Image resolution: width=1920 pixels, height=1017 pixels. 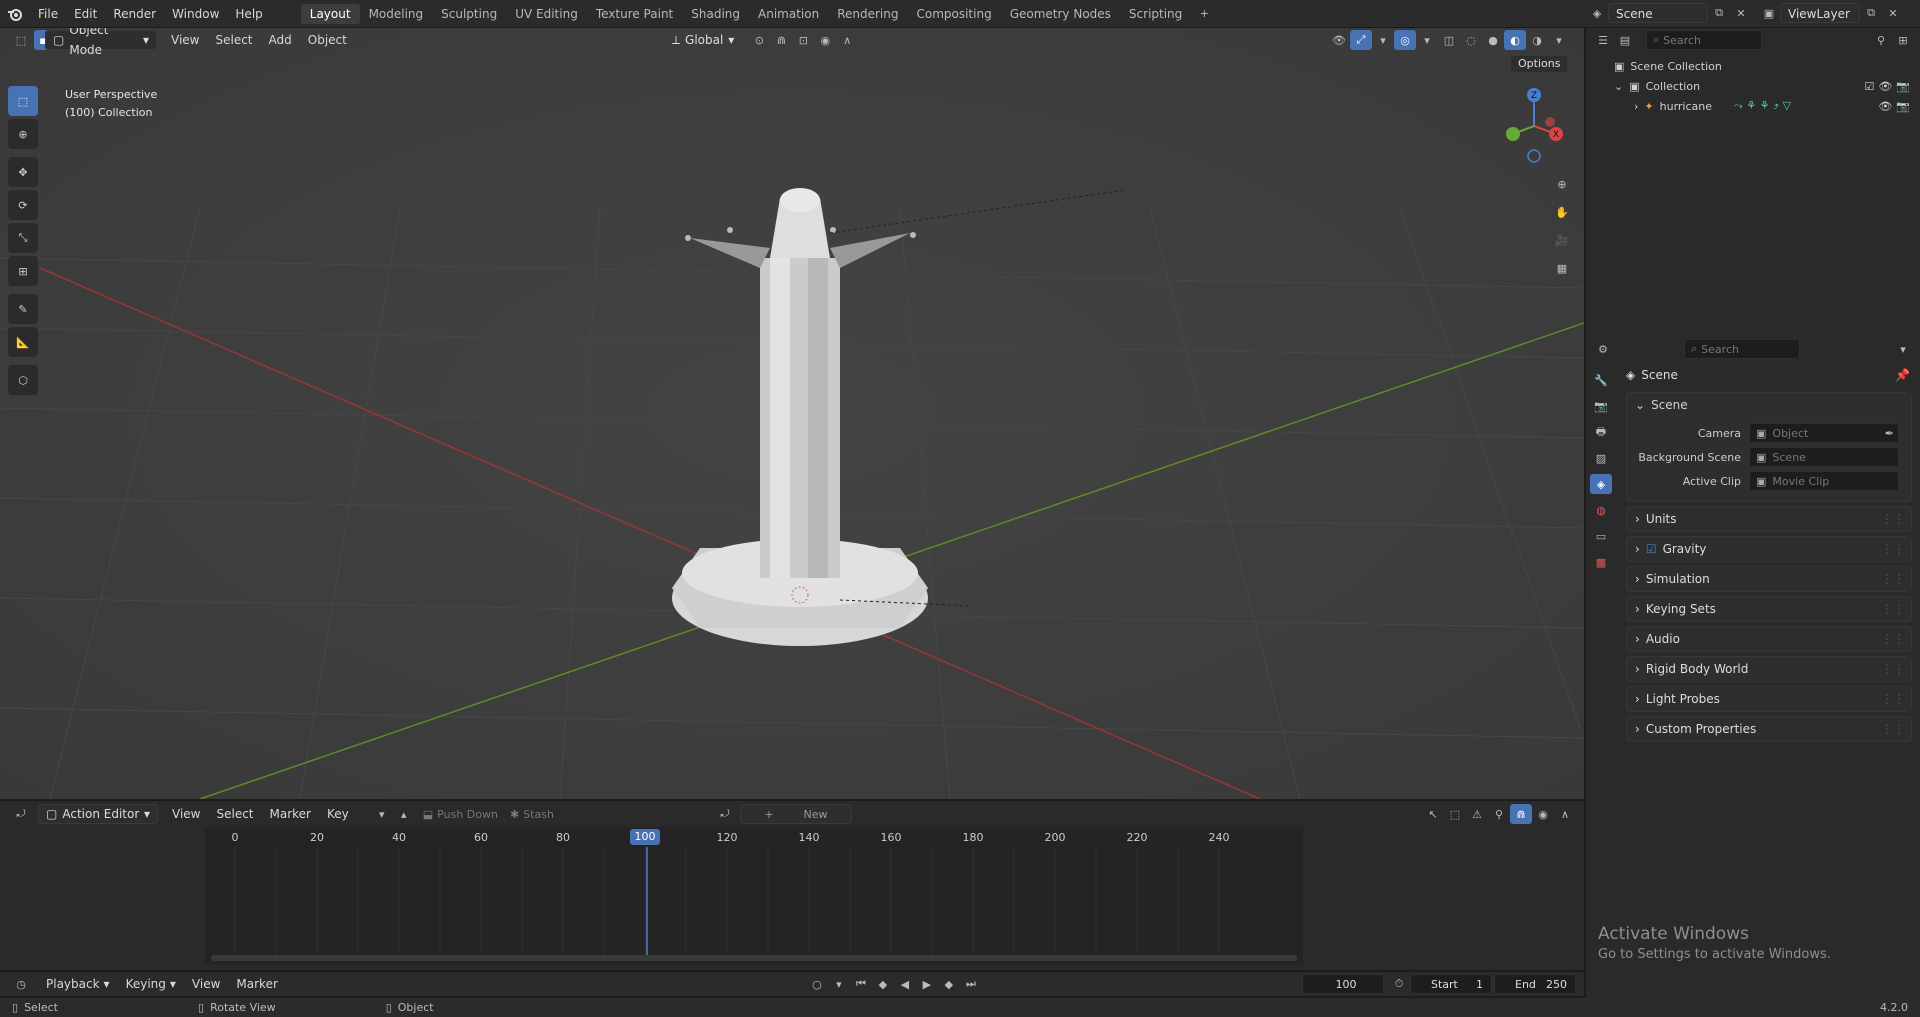 What do you see at coordinates (1769, 609) in the screenshot?
I see `panel-keying-sets: › Keying Sets ⋮⋮` at bounding box center [1769, 609].